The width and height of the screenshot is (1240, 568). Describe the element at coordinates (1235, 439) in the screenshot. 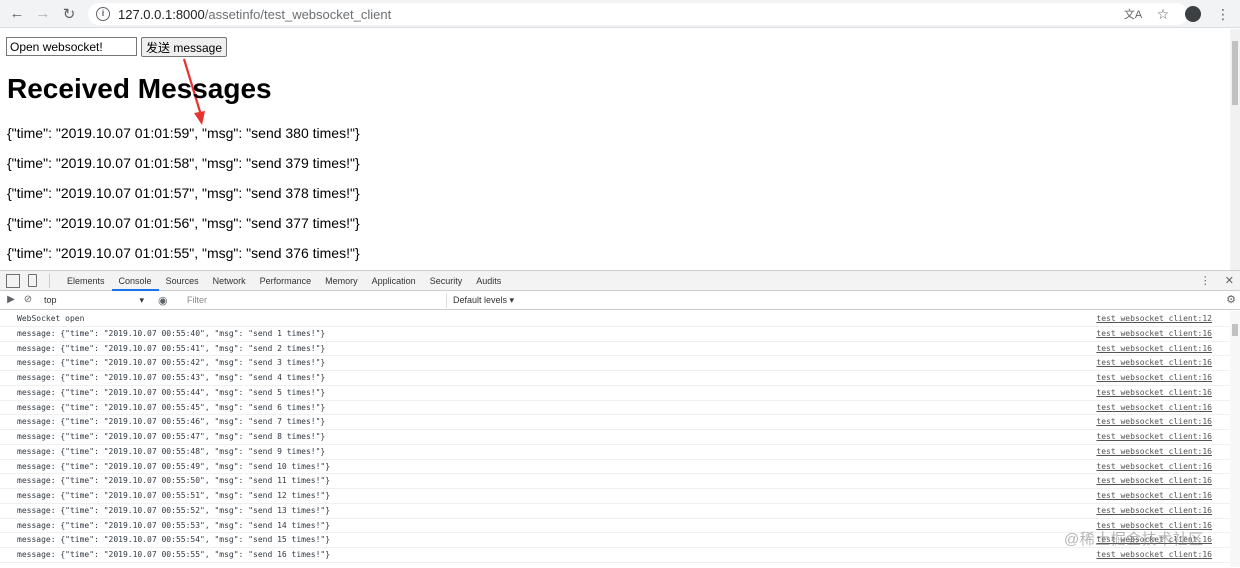

I see `console-scrollbar` at that location.